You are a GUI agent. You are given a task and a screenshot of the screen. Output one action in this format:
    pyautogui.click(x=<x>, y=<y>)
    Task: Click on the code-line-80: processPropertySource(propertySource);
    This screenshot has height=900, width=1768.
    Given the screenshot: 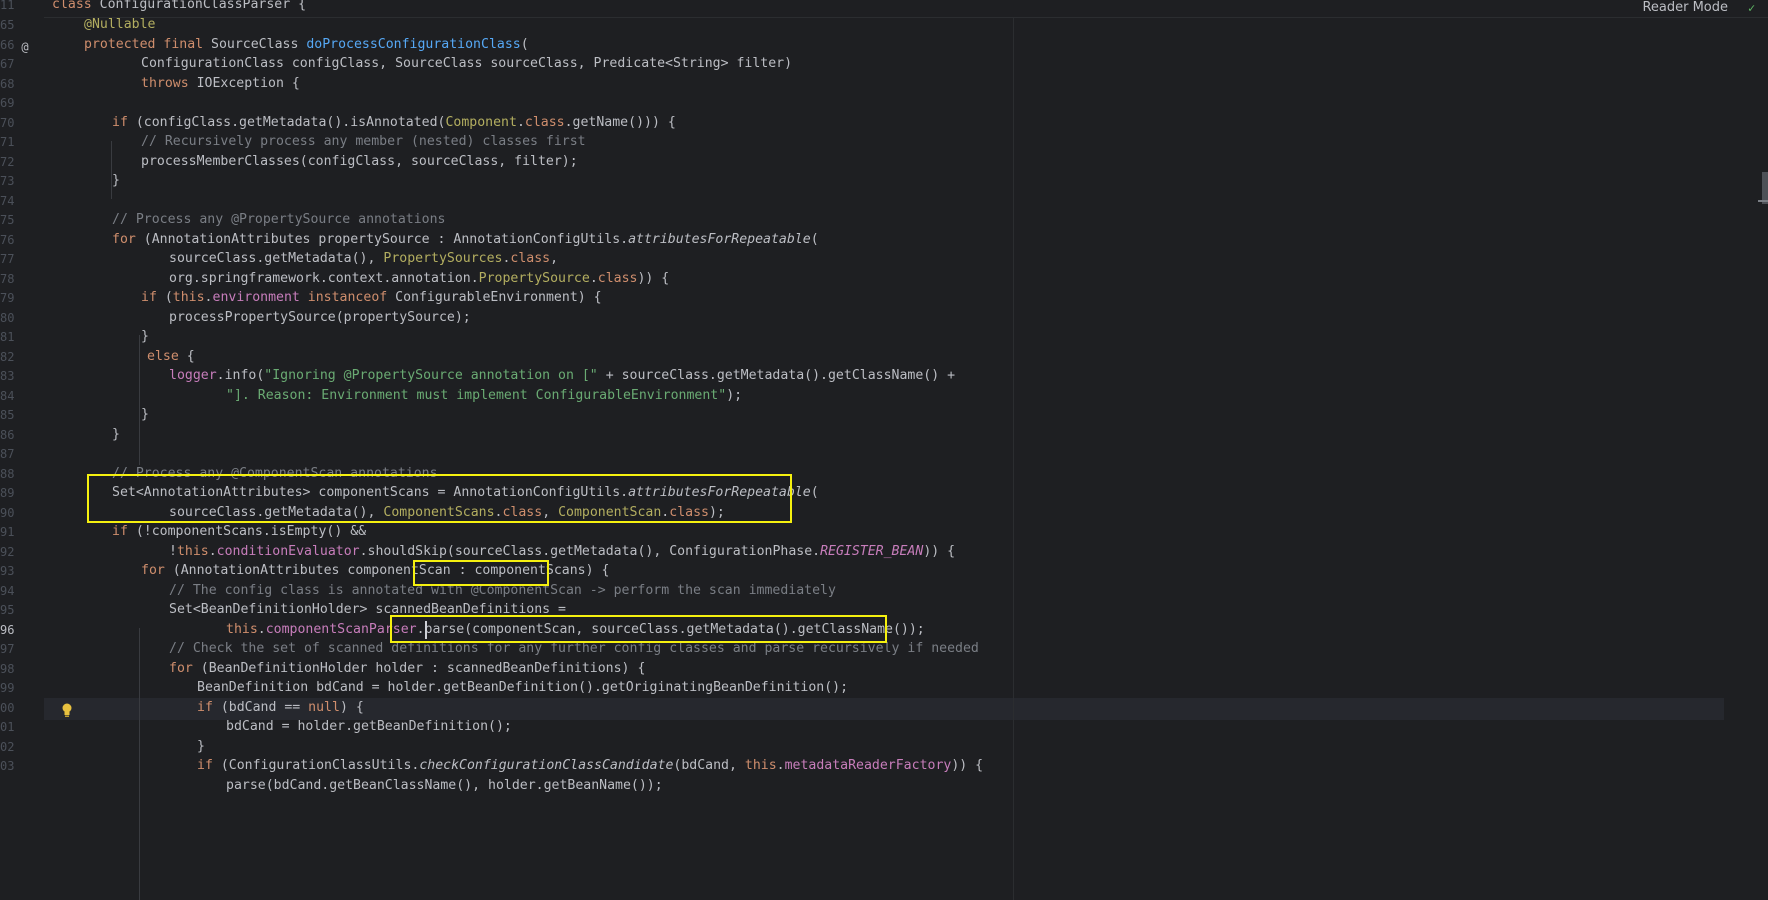 What is the action you would take?
    pyautogui.click(x=320, y=317)
    